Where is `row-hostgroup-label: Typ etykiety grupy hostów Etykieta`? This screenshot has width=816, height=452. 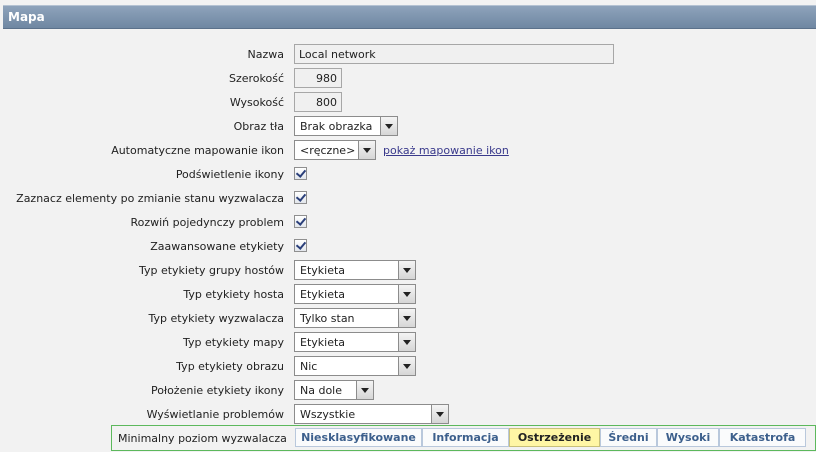 row-hostgroup-label: Typ etykiety grupy hostów Etykieta is located at coordinates (408, 270).